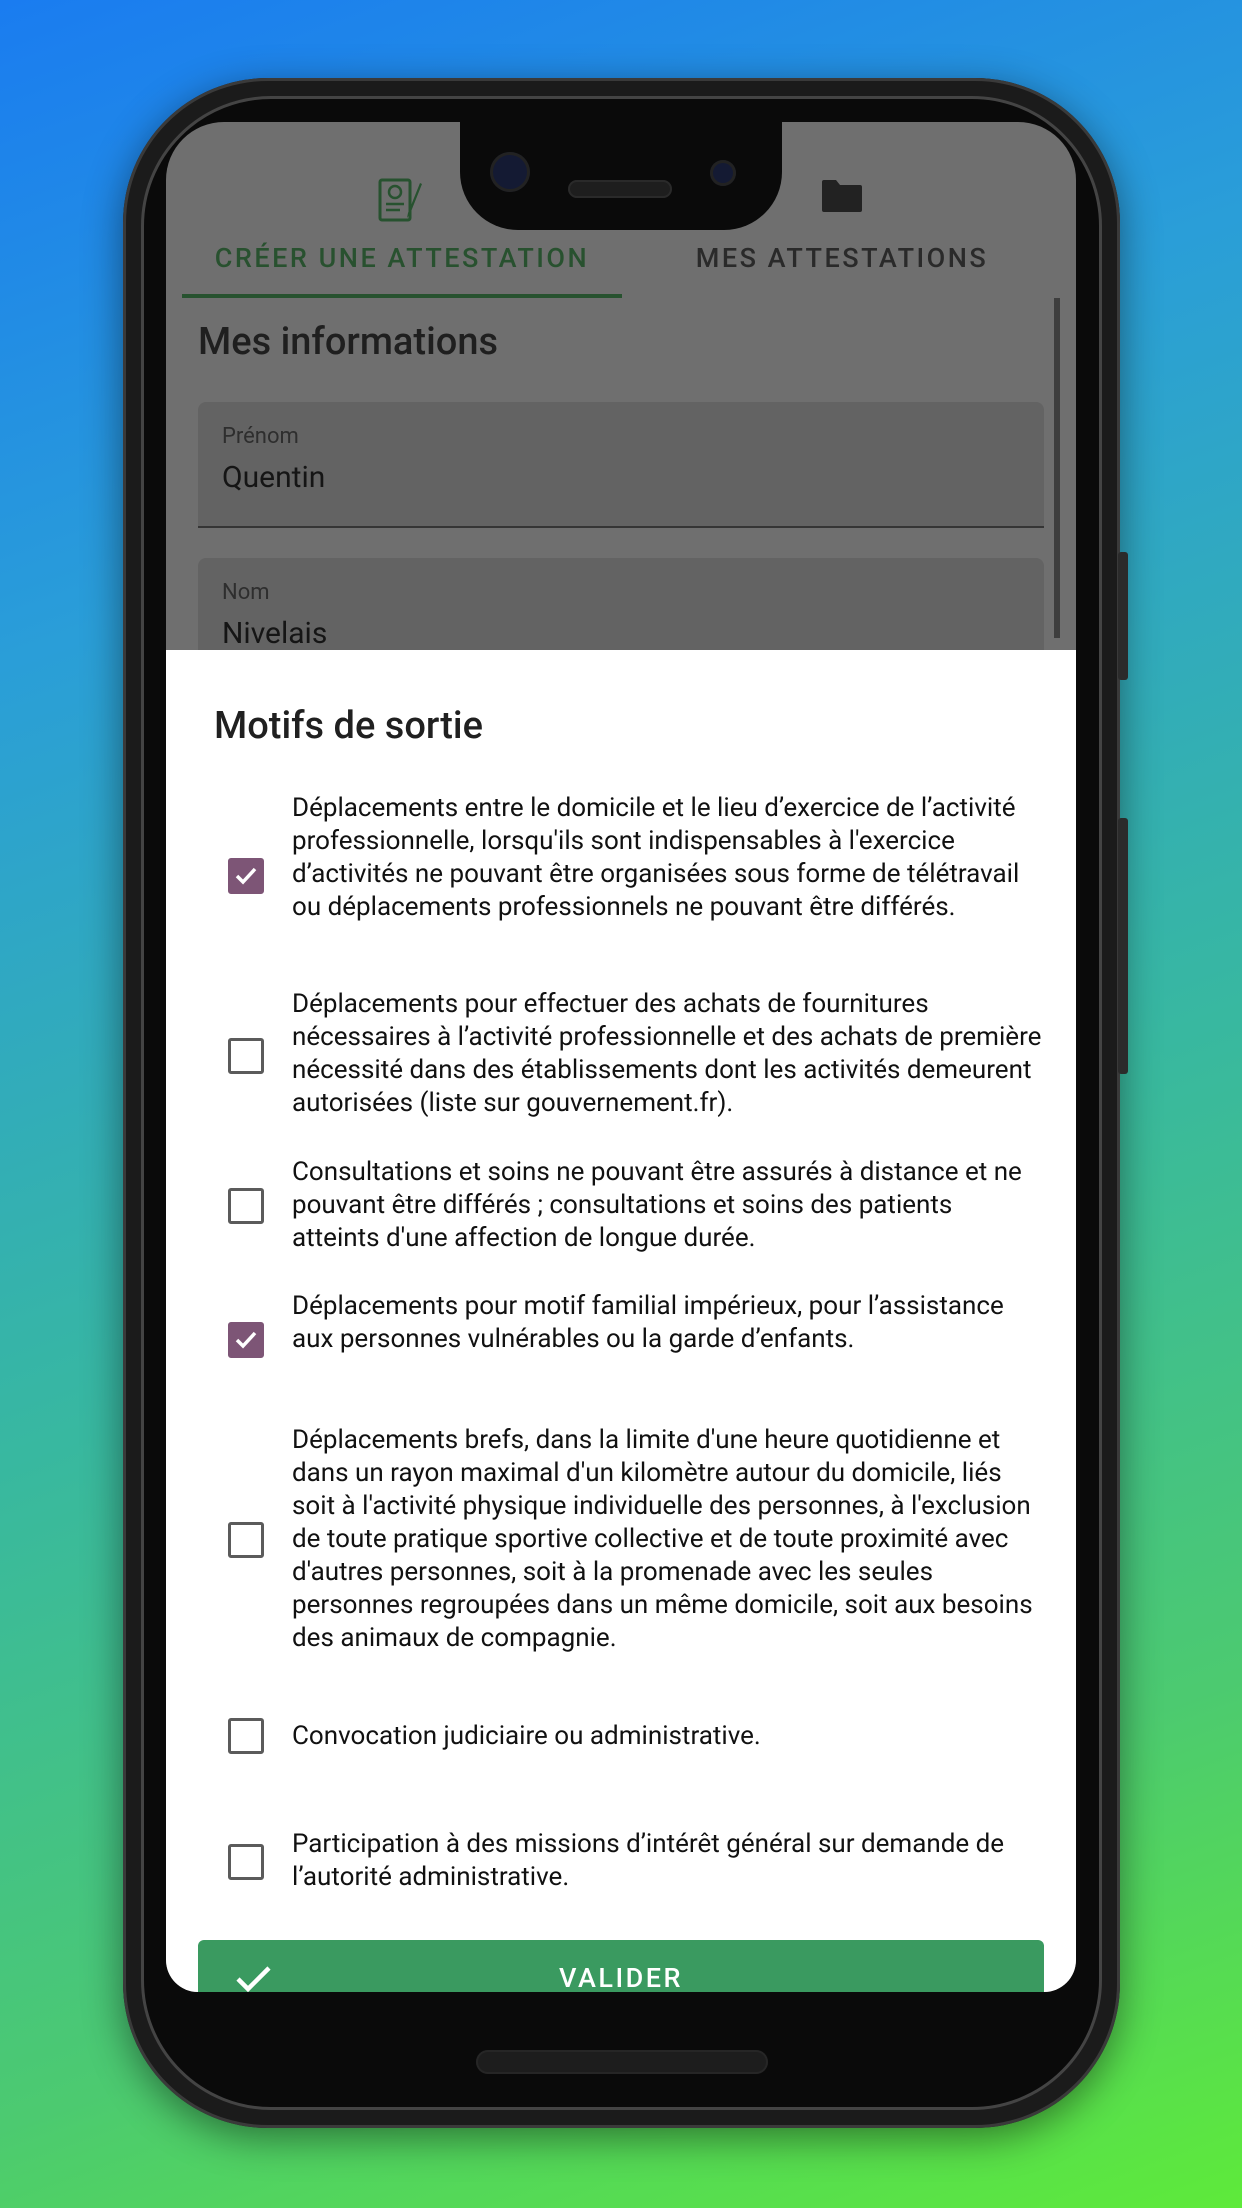  What do you see at coordinates (402, 258) in the screenshot?
I see `tab-create-label: CRÉER UNE ATTESTATION` at bounding box center [402, 258].